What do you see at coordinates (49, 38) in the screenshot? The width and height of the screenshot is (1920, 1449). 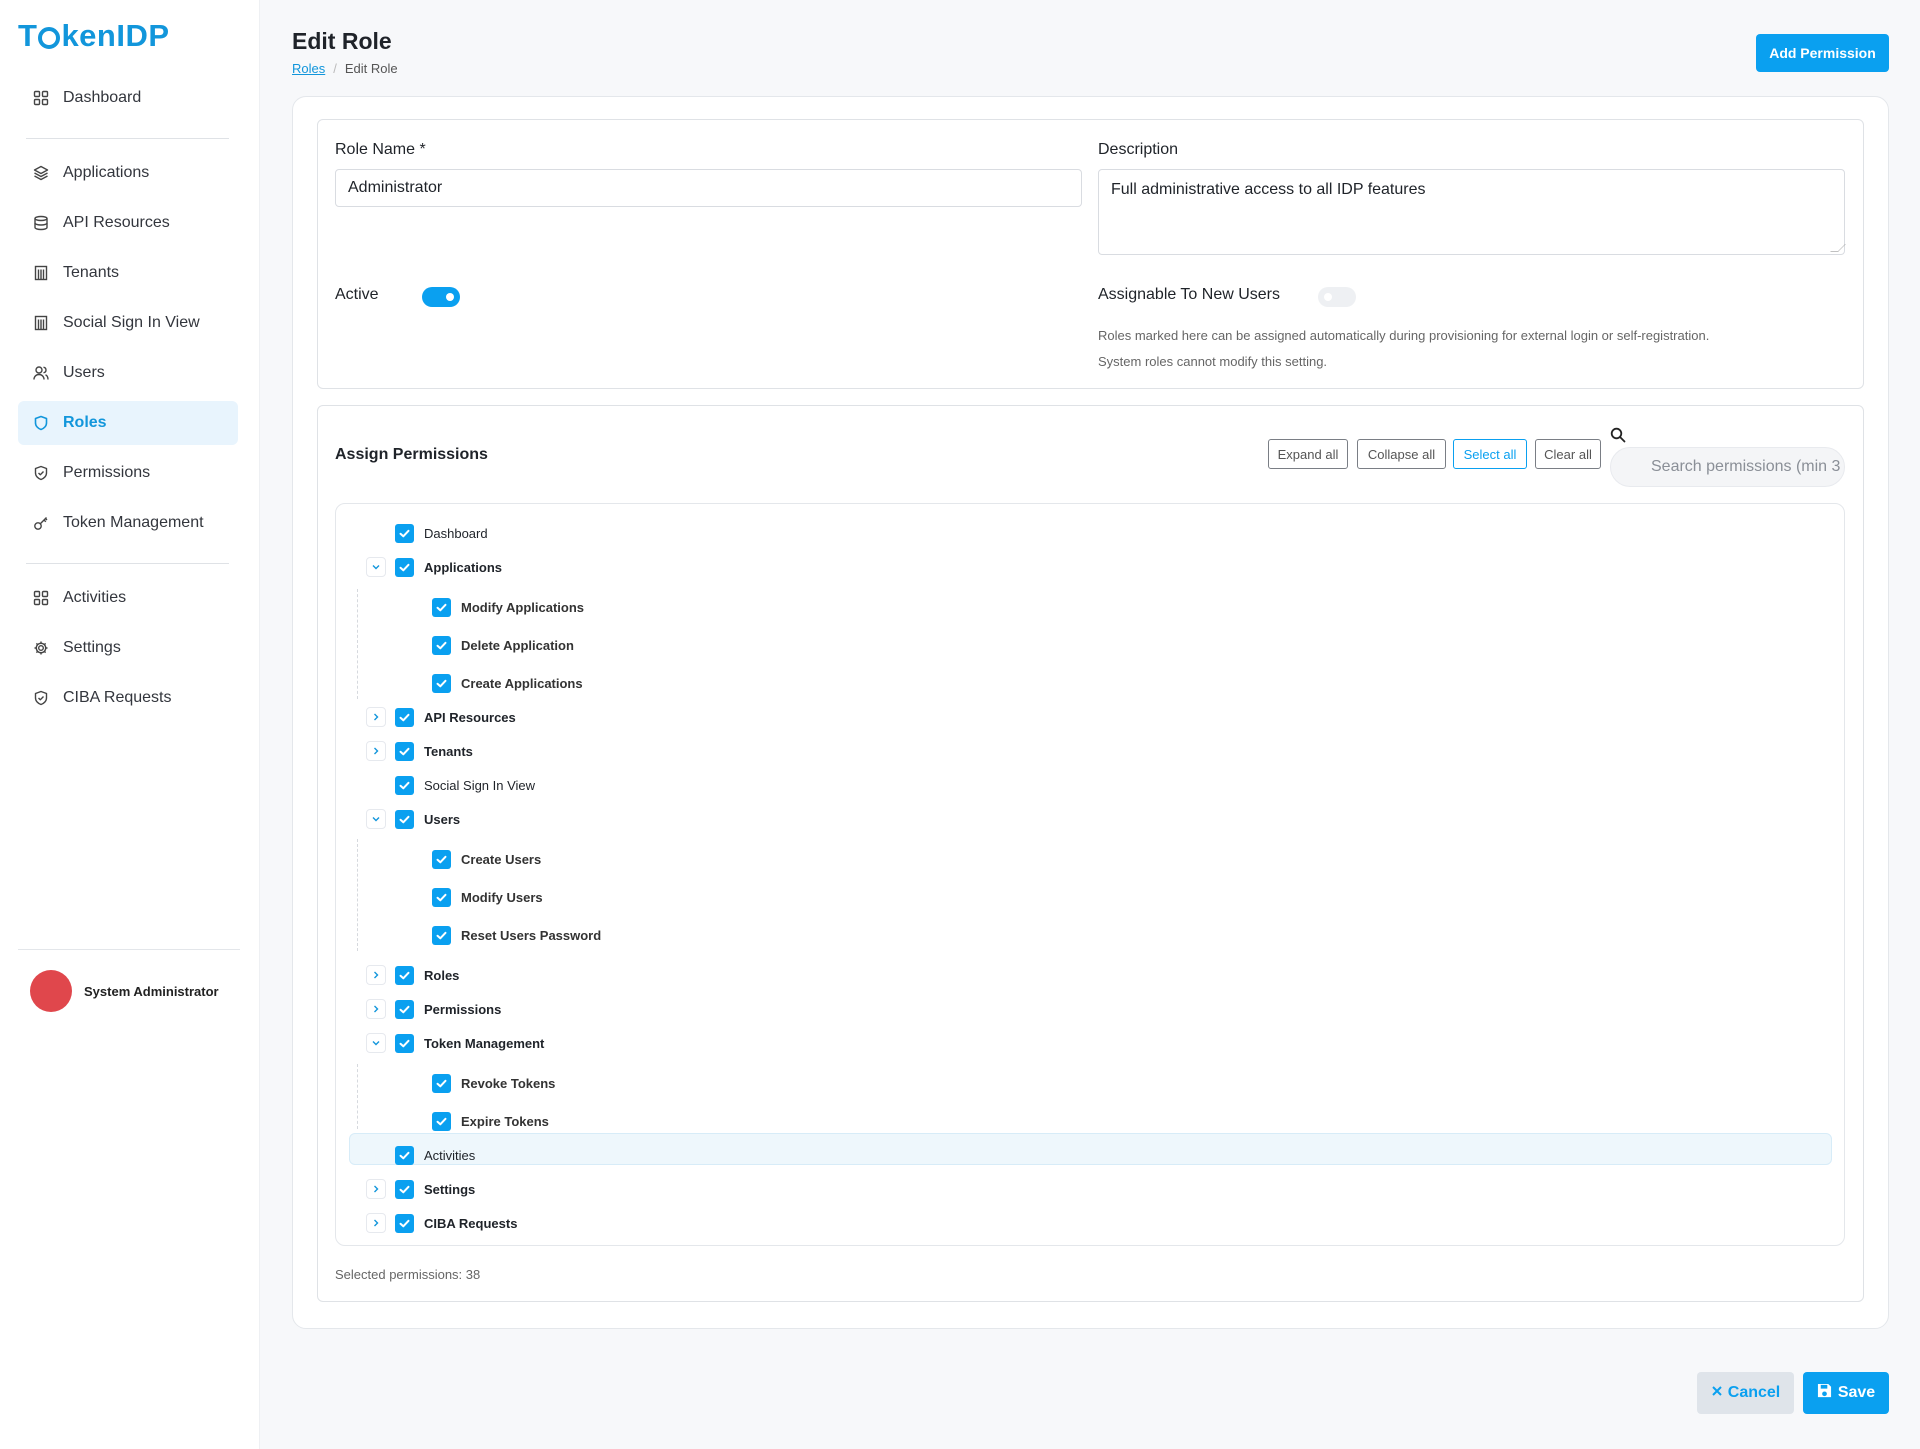 I see `logo-ring-icon` at bounding box center [49, 38].